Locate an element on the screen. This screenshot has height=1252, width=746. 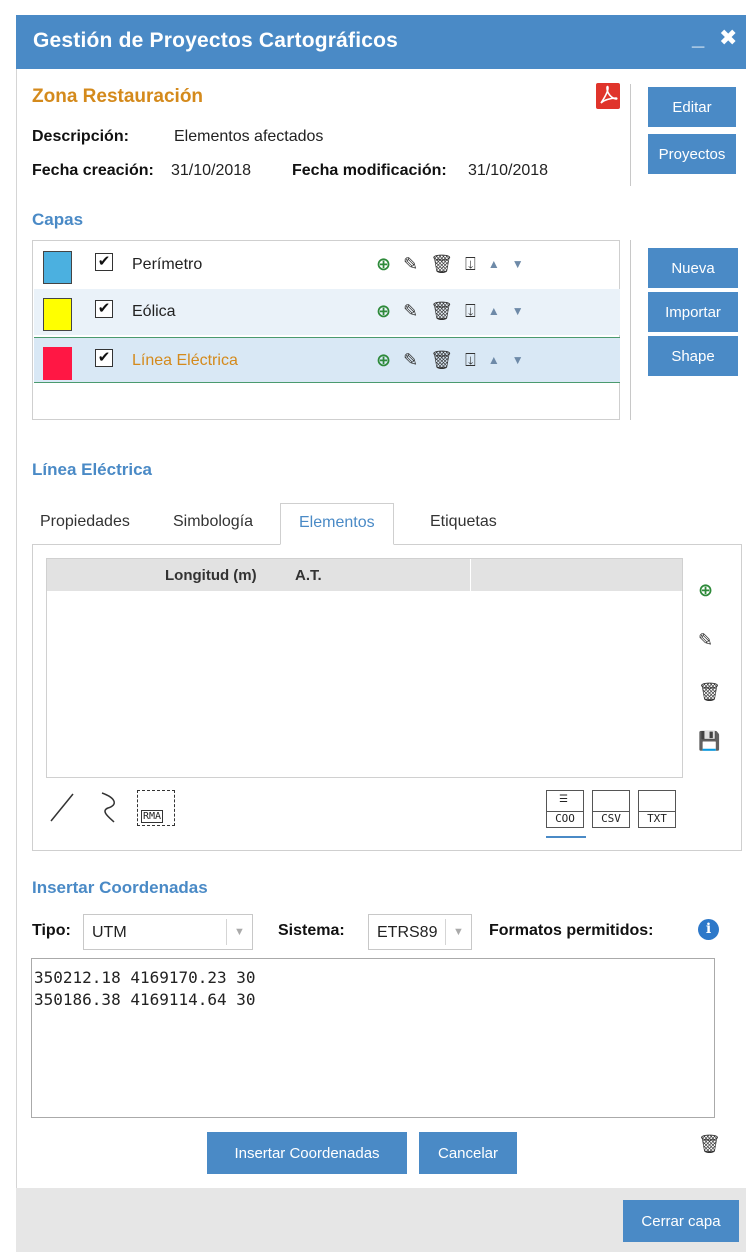
new-layer-button: Nueva is located at coordinates (693, 268).